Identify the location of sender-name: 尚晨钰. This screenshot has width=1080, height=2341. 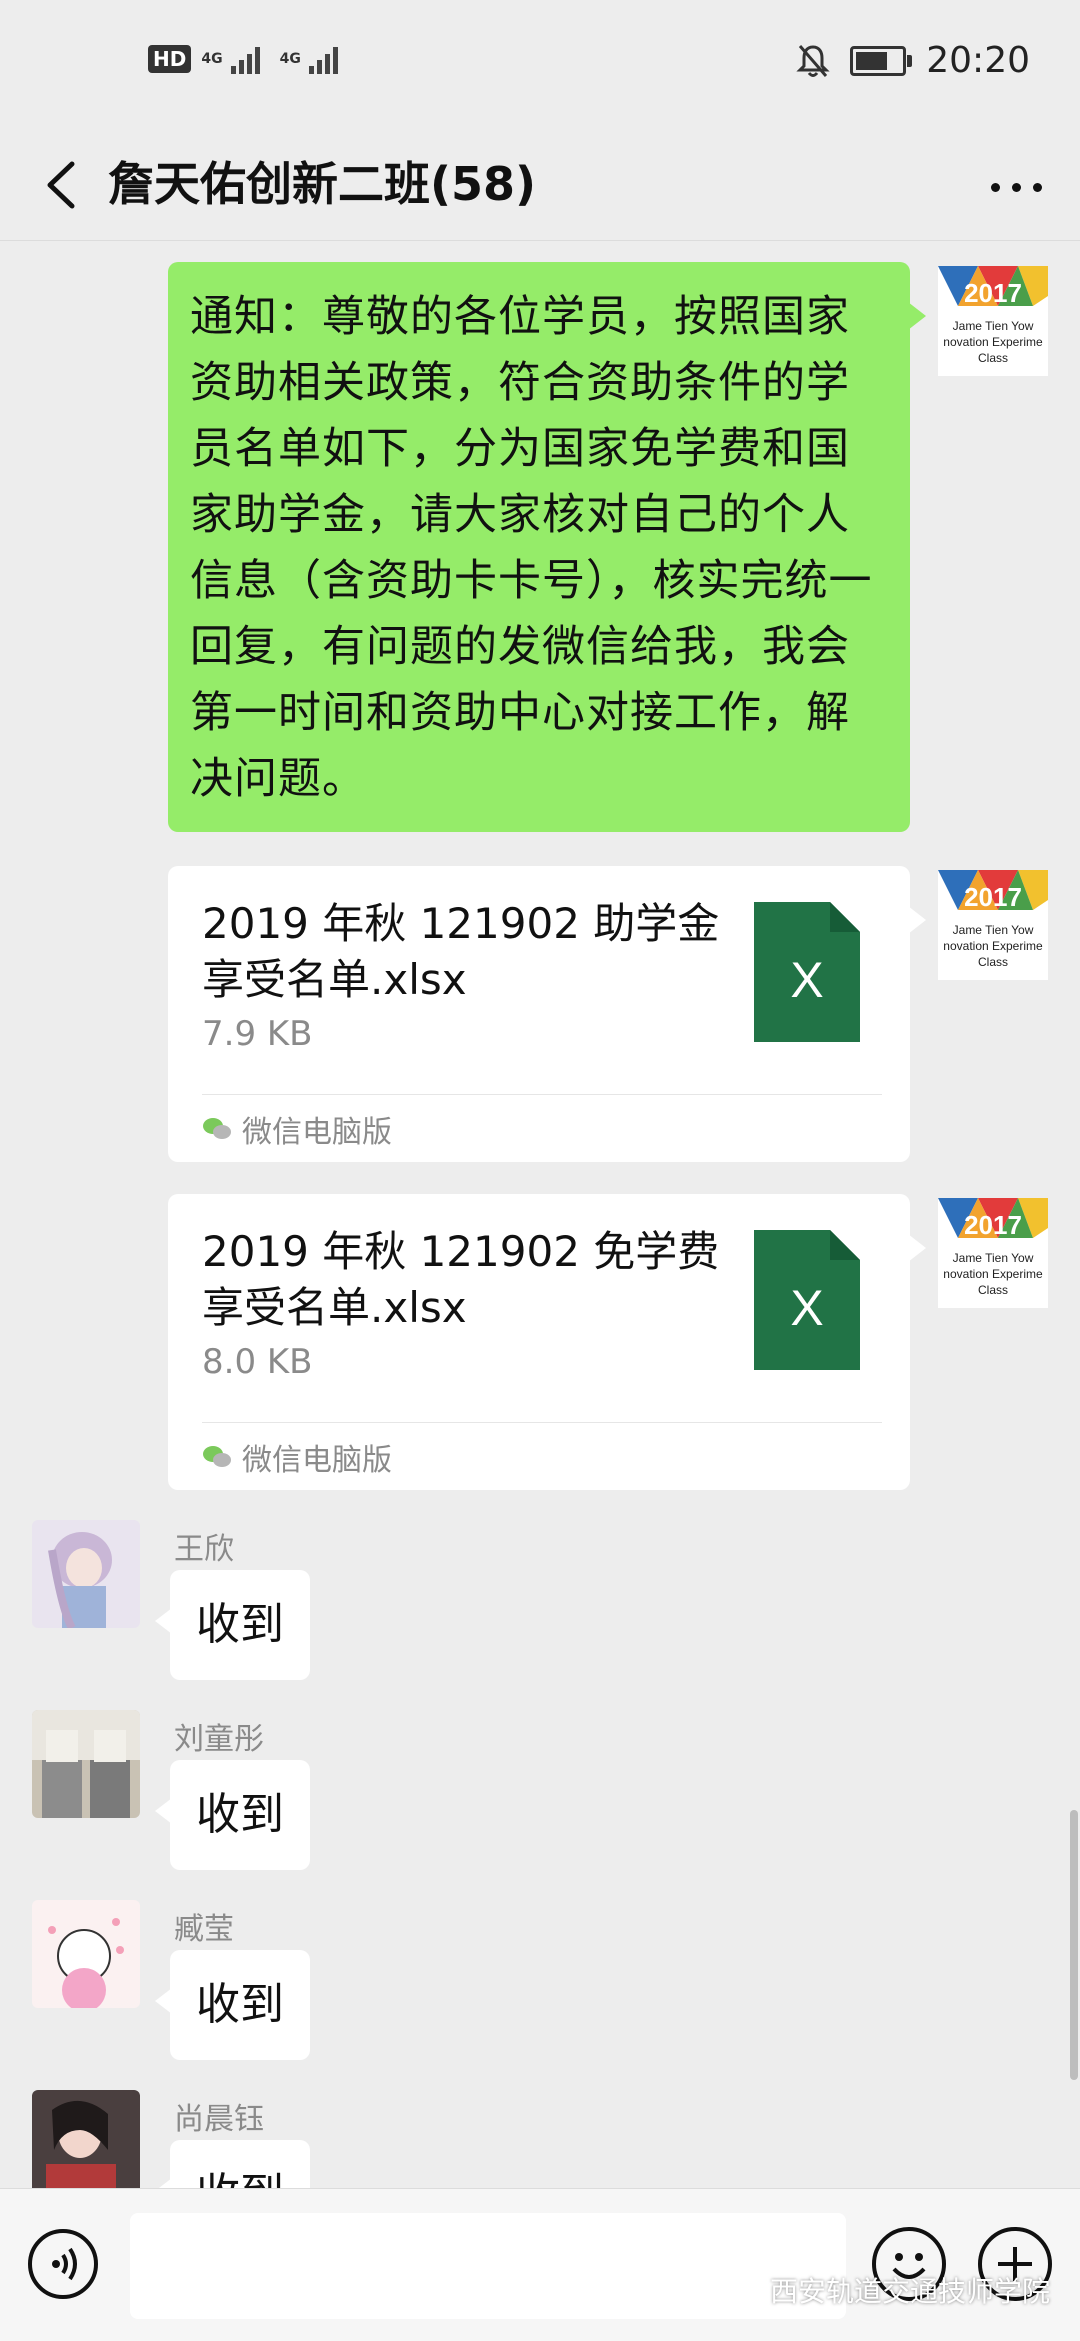
(219, 2119).